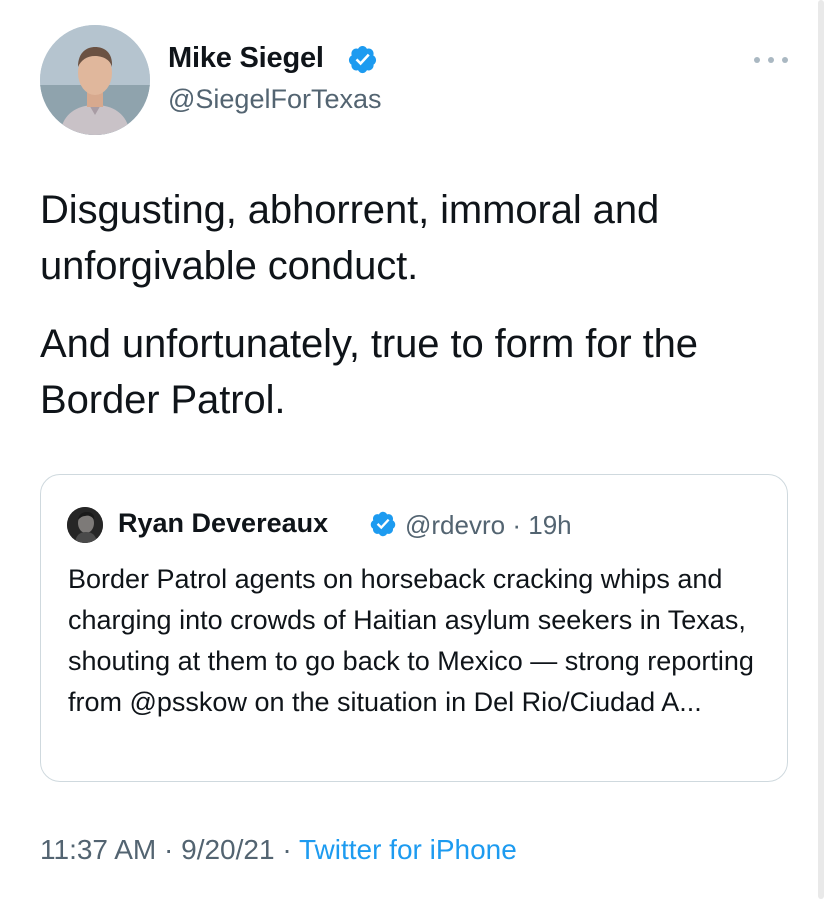  I want to click on author-avatar, so click(95, 80).